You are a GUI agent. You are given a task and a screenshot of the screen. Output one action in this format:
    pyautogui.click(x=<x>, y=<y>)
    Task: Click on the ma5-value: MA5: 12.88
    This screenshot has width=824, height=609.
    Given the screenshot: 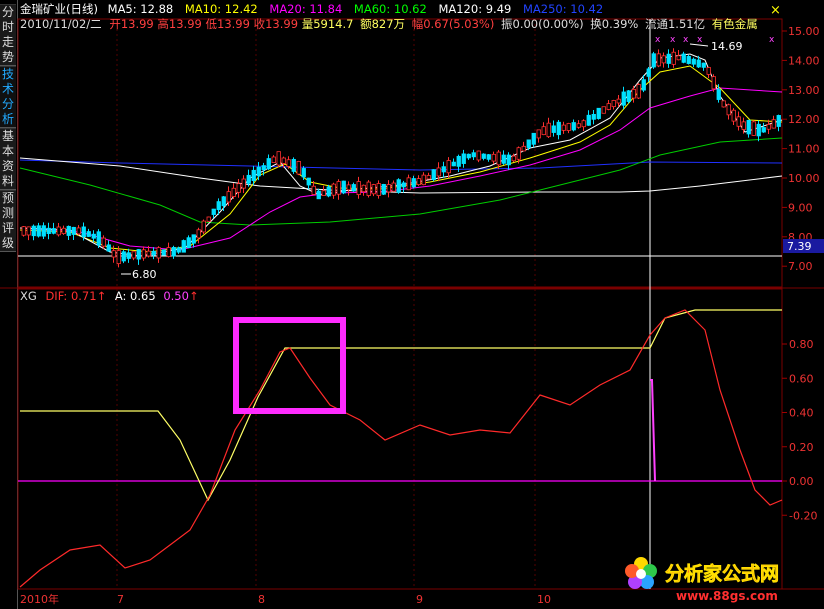 What is the action you would take?
    pyautogui.click(x=141, y=9)
    